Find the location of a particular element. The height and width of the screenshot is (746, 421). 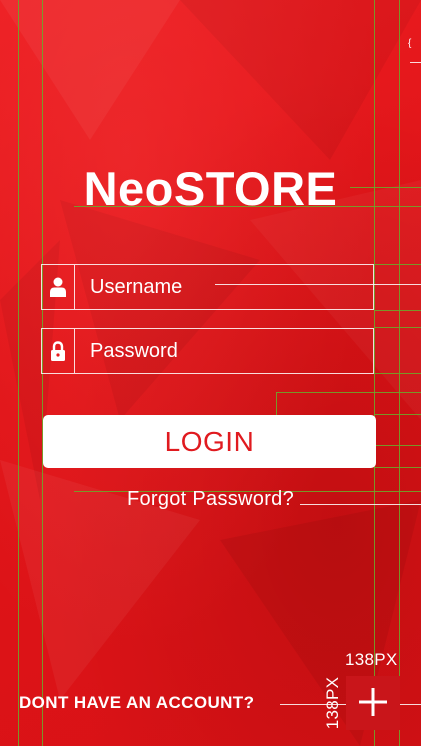

add-account-button is located at coordinates (373, 703).